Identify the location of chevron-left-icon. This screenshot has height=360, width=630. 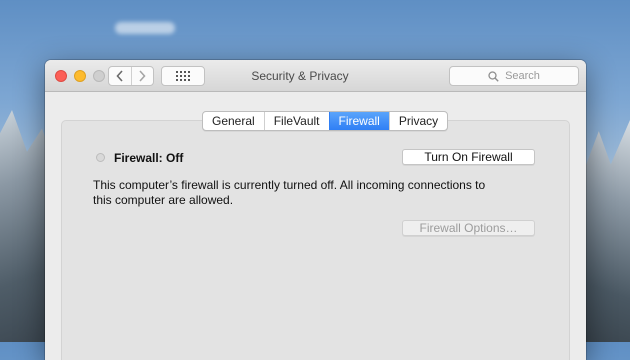
(119, 76).